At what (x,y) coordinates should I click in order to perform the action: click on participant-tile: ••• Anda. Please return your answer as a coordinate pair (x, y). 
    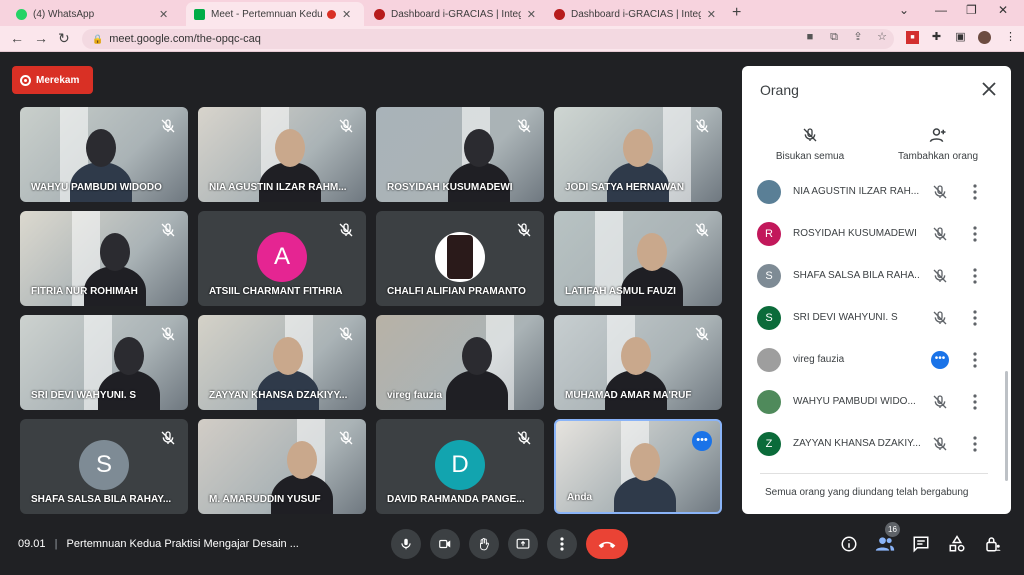
    Looking at the image, I should click on (638, 466).